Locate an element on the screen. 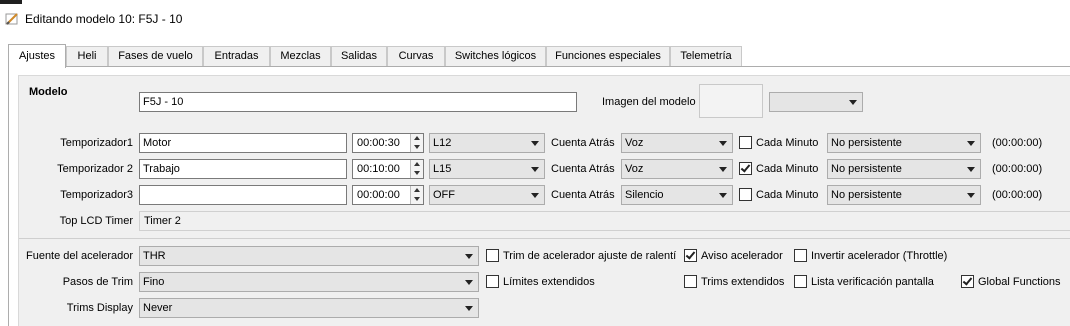  throttle-source-select: THR is located at coordinates (309, 256).